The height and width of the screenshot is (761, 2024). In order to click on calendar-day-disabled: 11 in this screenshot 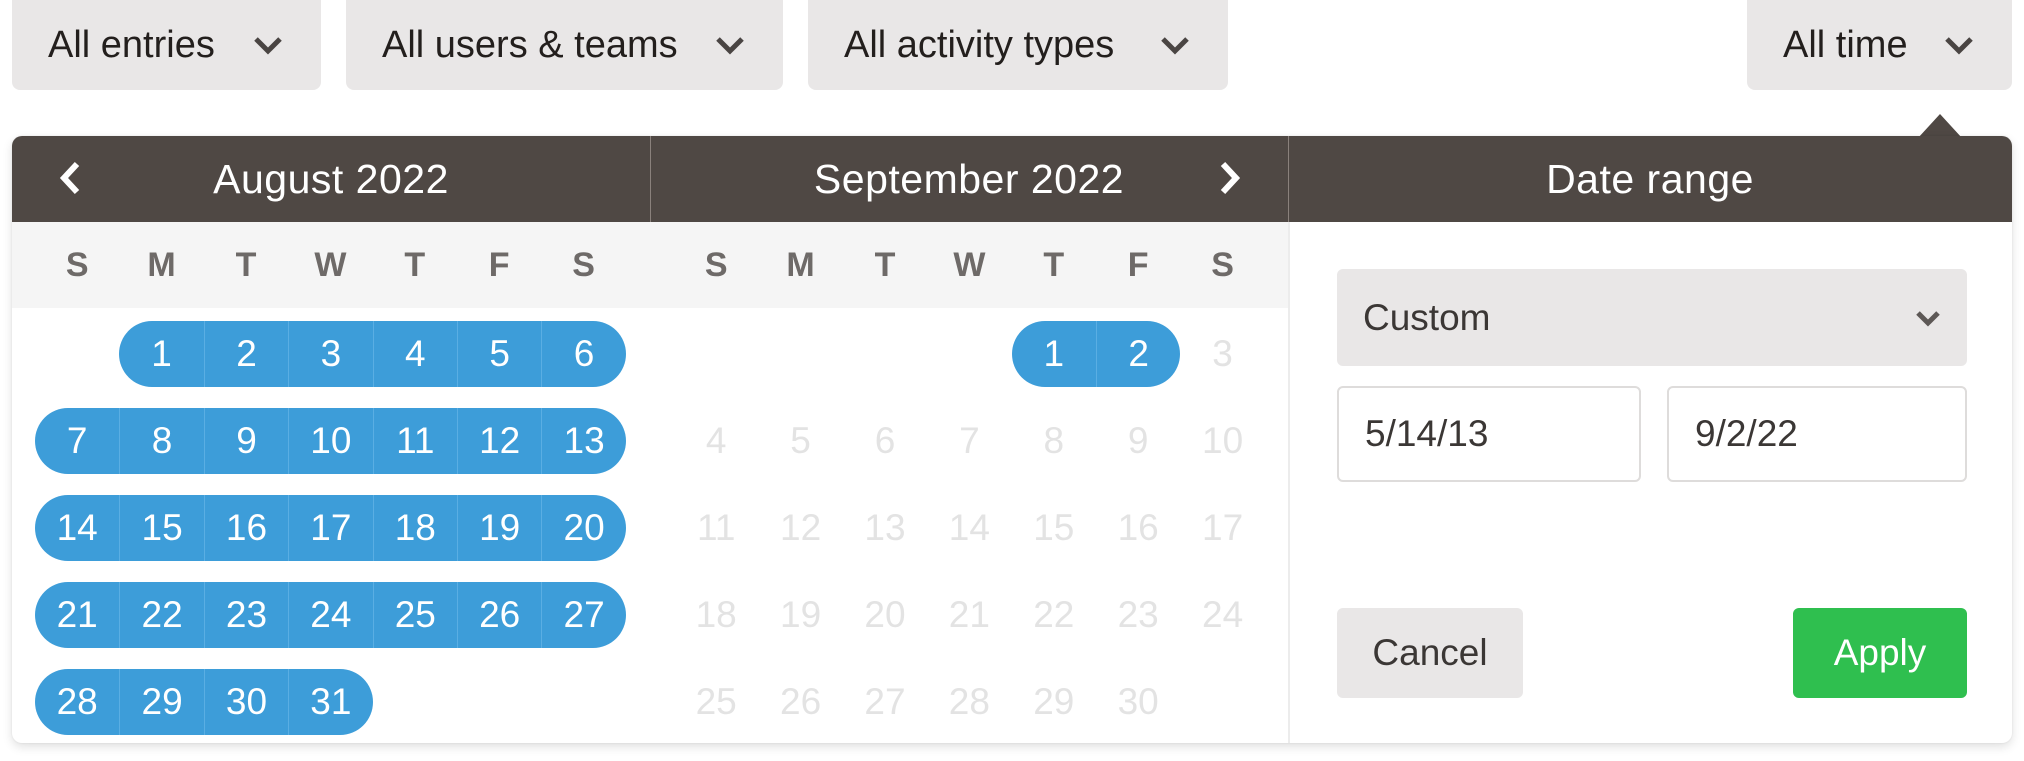, I will do `click(716, 527)`.